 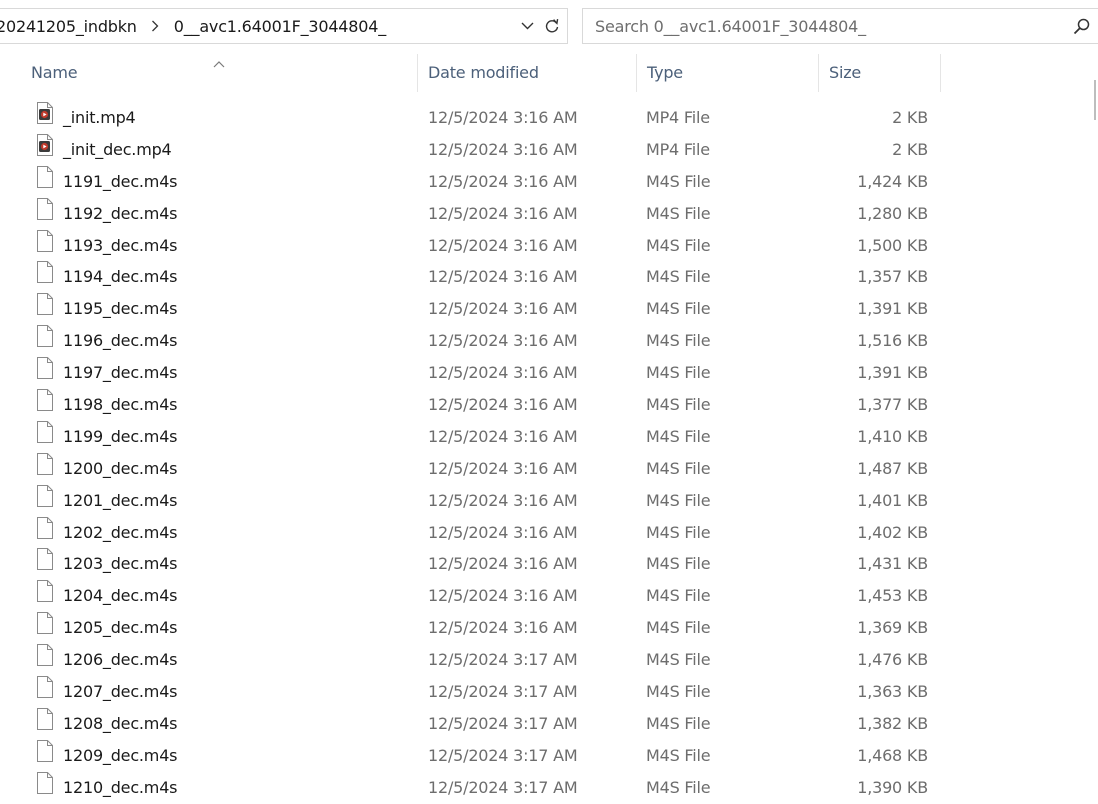 I want to click on file-name: 1210_dec.m4s, so click(x=120, y=787).